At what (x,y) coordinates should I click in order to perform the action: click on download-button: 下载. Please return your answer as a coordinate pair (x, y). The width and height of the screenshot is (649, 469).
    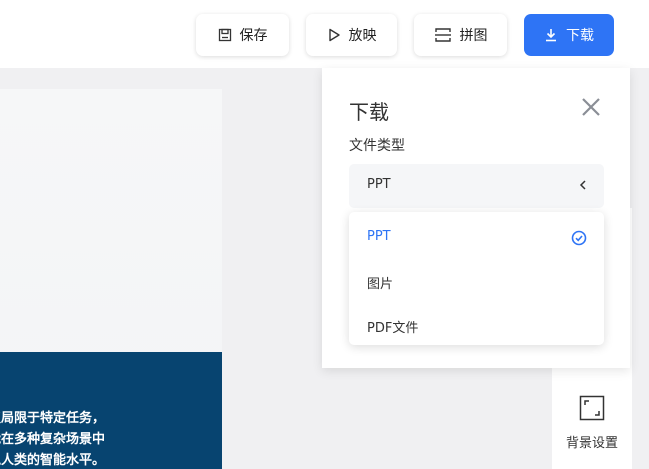
    Looking at the image, I should click on (569, 35).